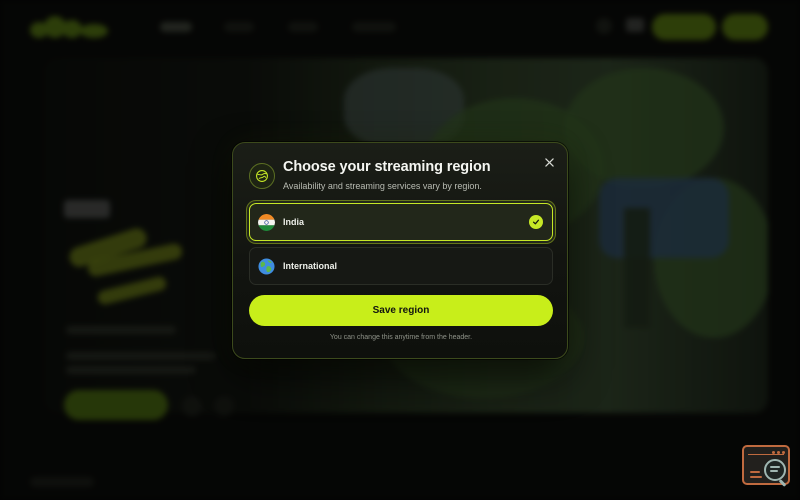 The width and height of the screenshot is (800, 500). What do you see at coordinates (294, 222) in the screenshot?
I see `region-option-label: India` at bounding box center [294, 222].